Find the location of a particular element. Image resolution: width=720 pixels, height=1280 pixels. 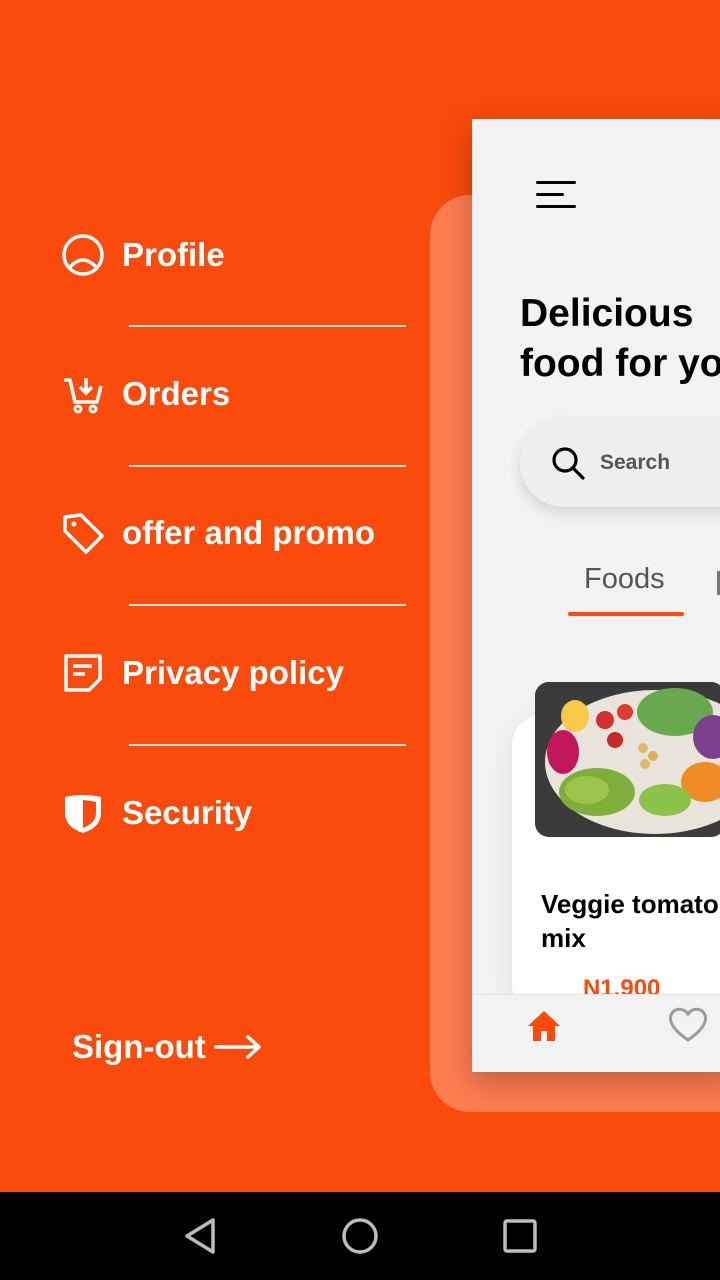

menu-item-orders: Orders is located at coordinates (145, 394).